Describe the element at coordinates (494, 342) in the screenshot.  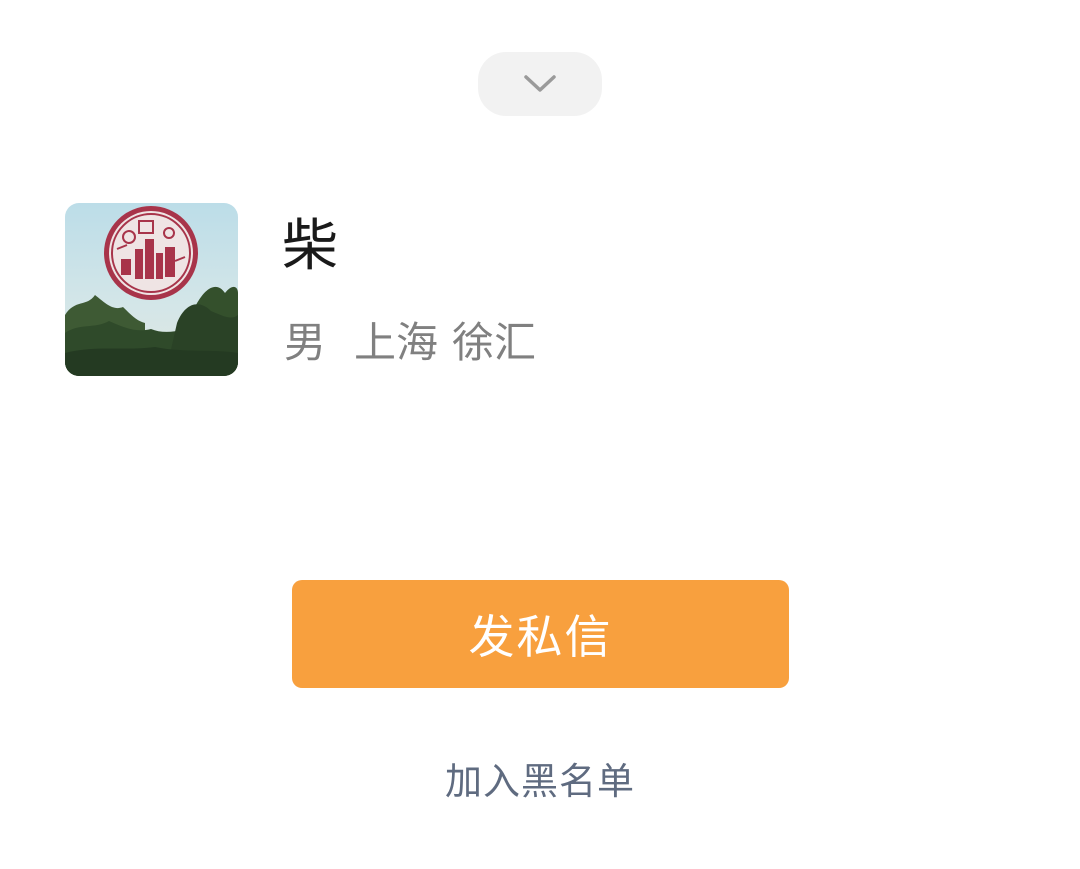
I see `user-district: 徐汇` at that location.